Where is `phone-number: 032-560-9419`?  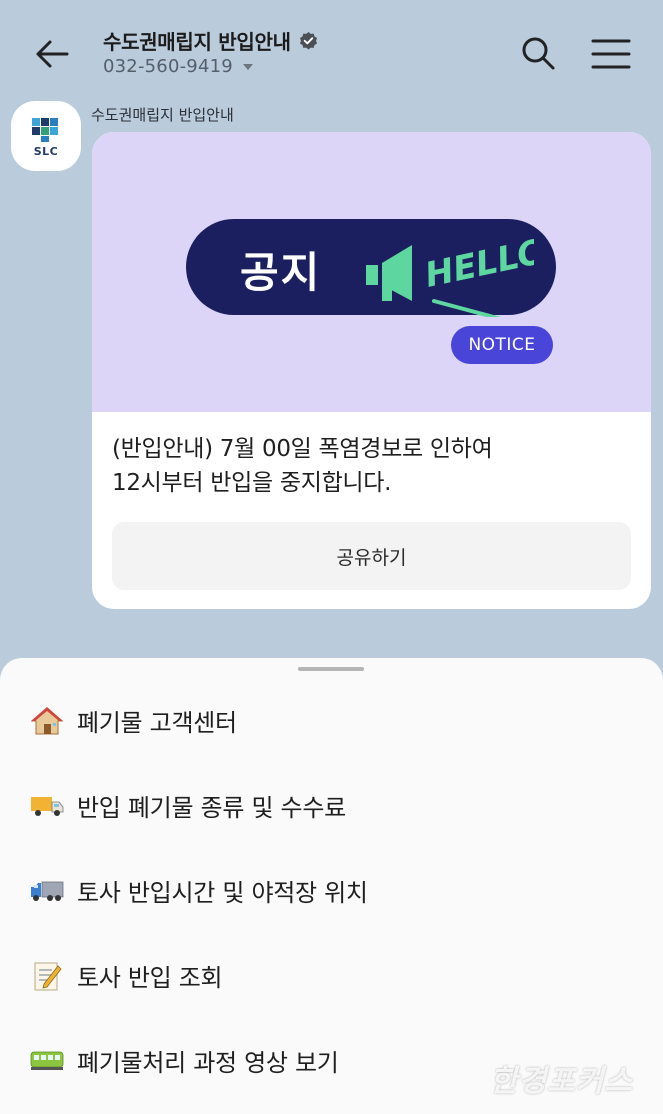 phone-number: 032-560-9419 is located at coordinates (168, 66).